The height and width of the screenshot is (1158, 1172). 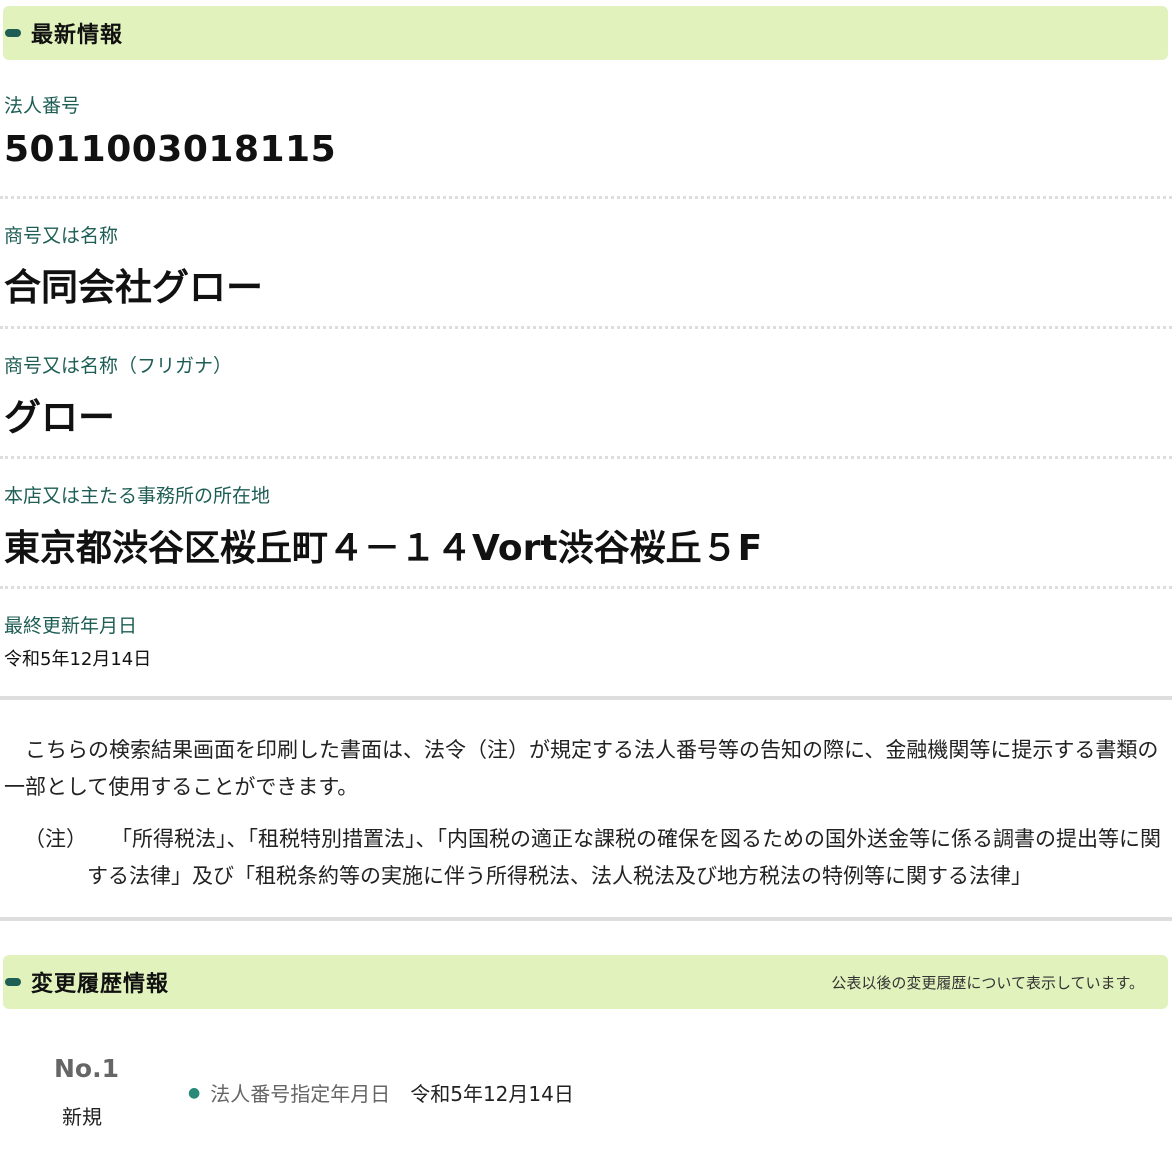 I want to click on furigana-field: 商号又は名称（フリガナ） グロー, so click(x=587, y=398).